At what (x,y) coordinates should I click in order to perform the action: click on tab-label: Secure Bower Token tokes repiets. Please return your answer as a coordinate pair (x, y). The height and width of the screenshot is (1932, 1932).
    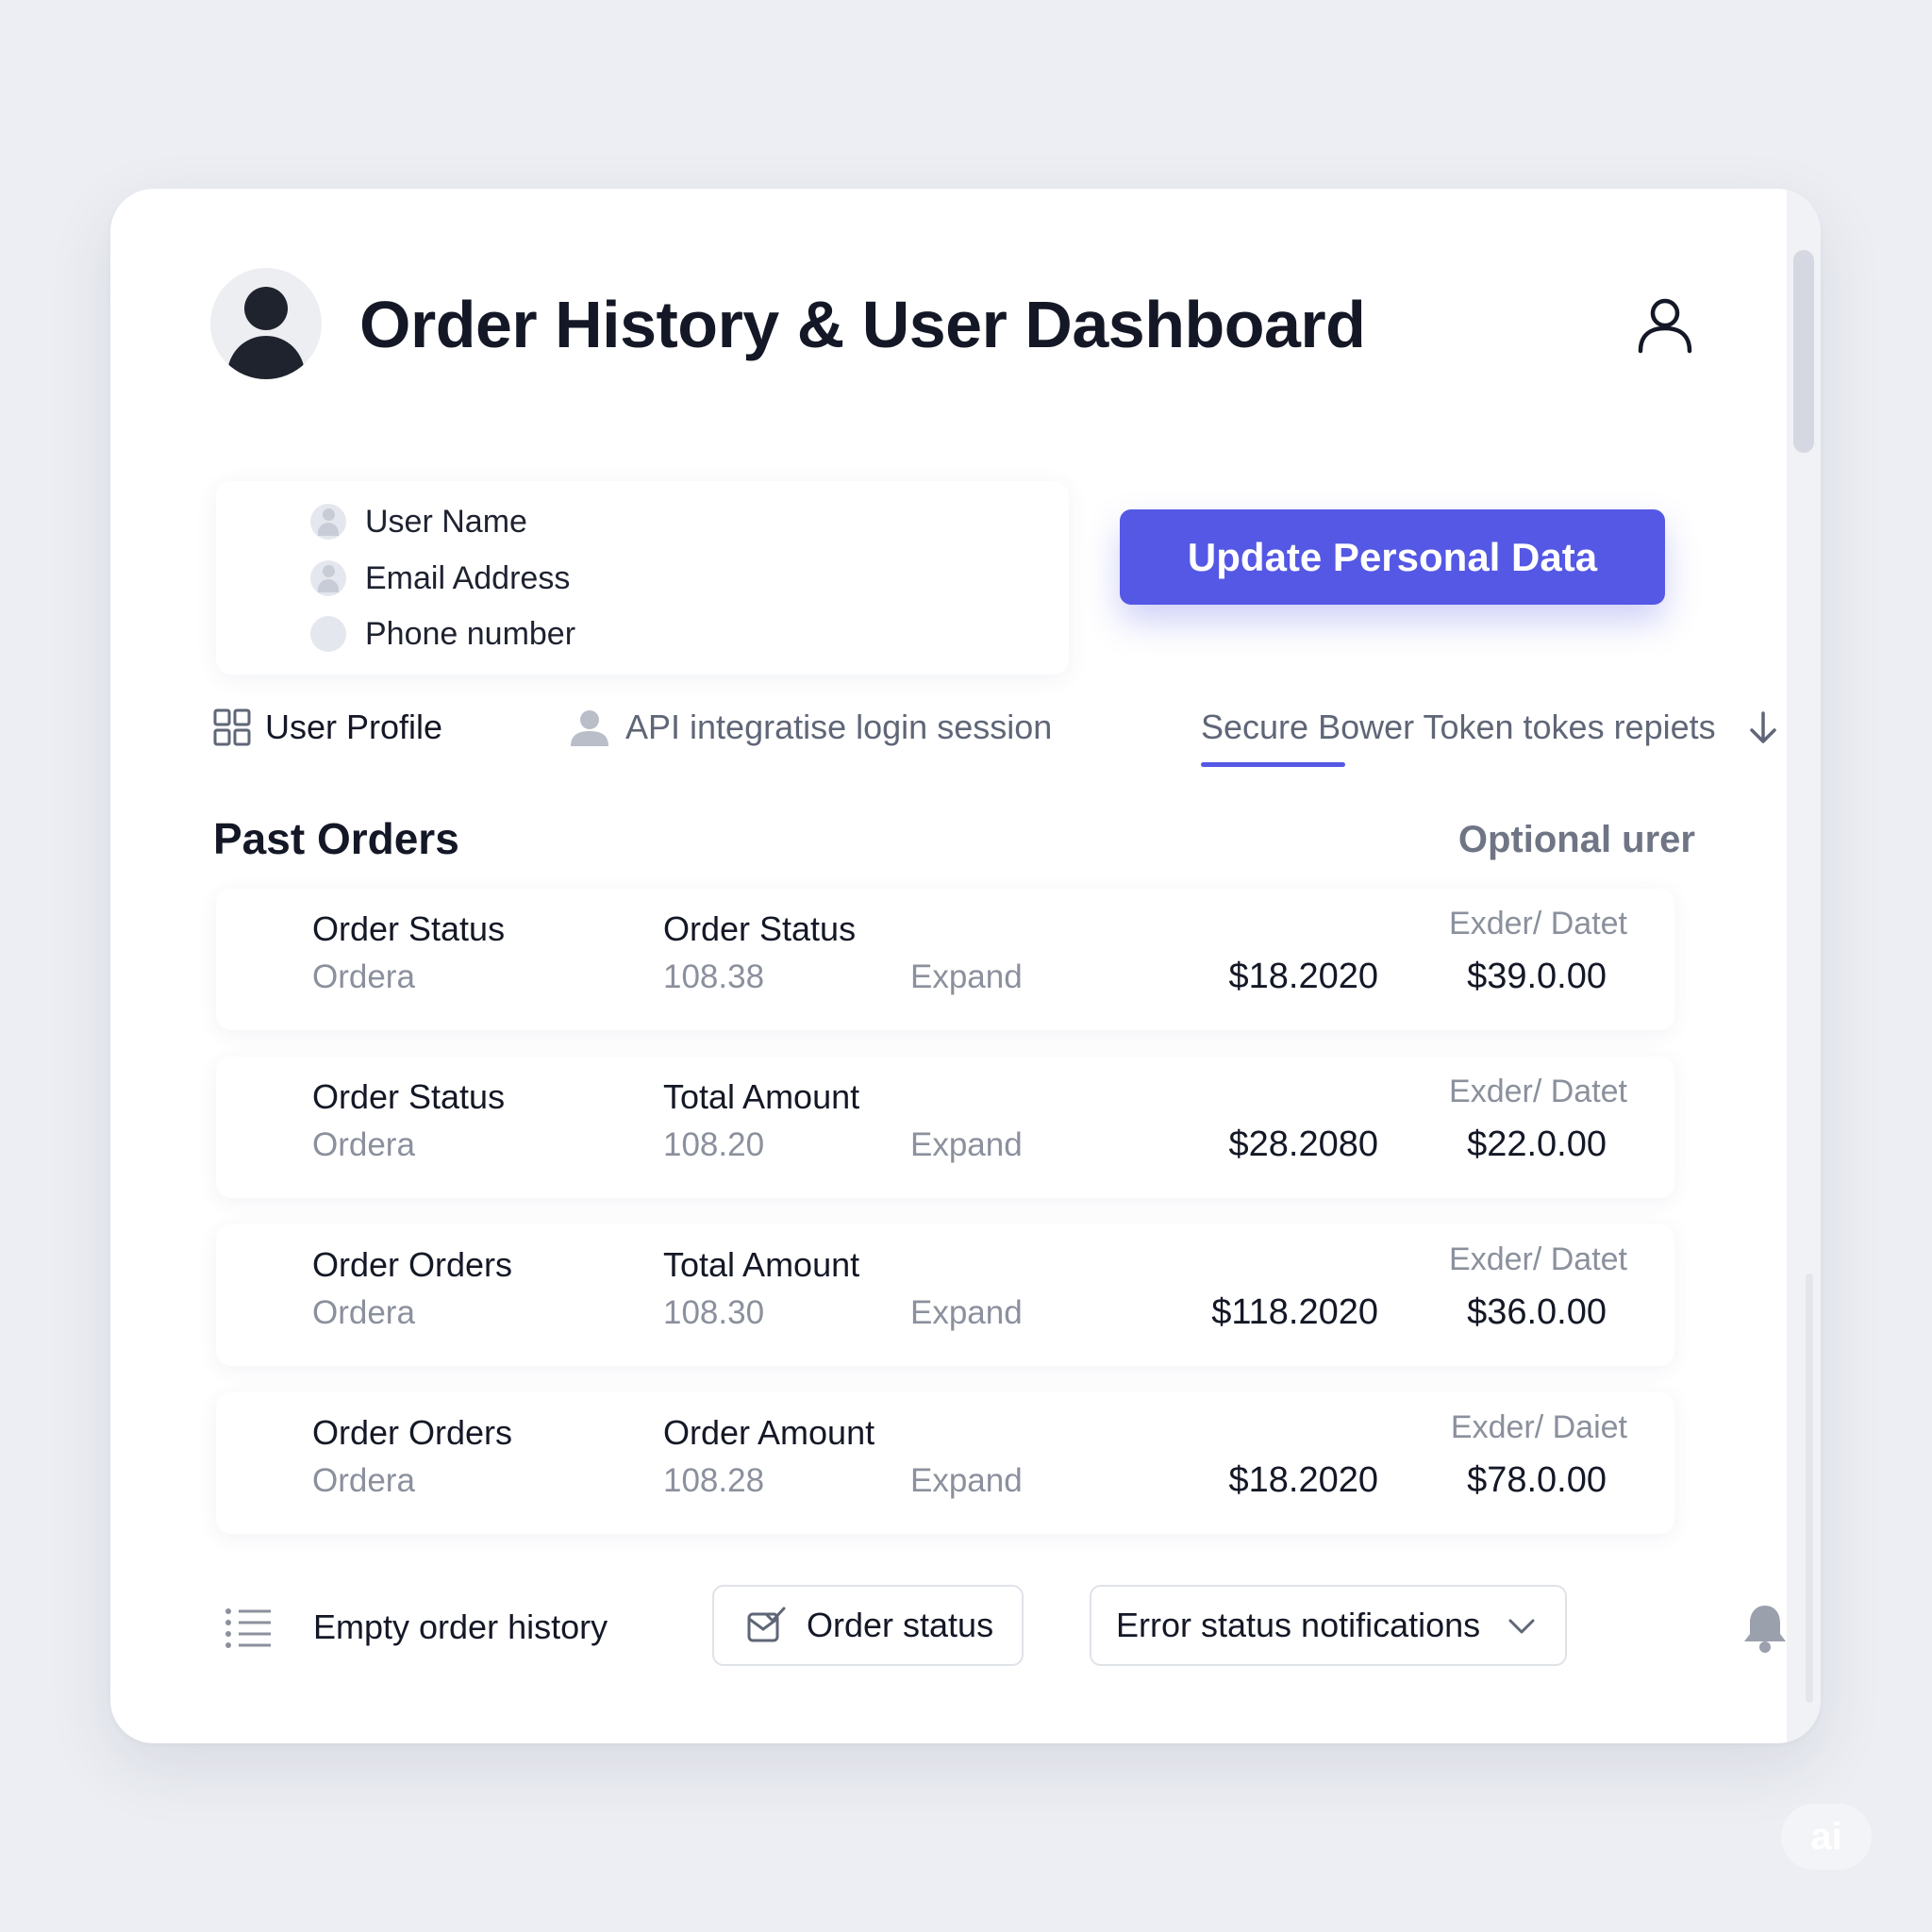
    Looking at the image, I should click on (1459, 727).